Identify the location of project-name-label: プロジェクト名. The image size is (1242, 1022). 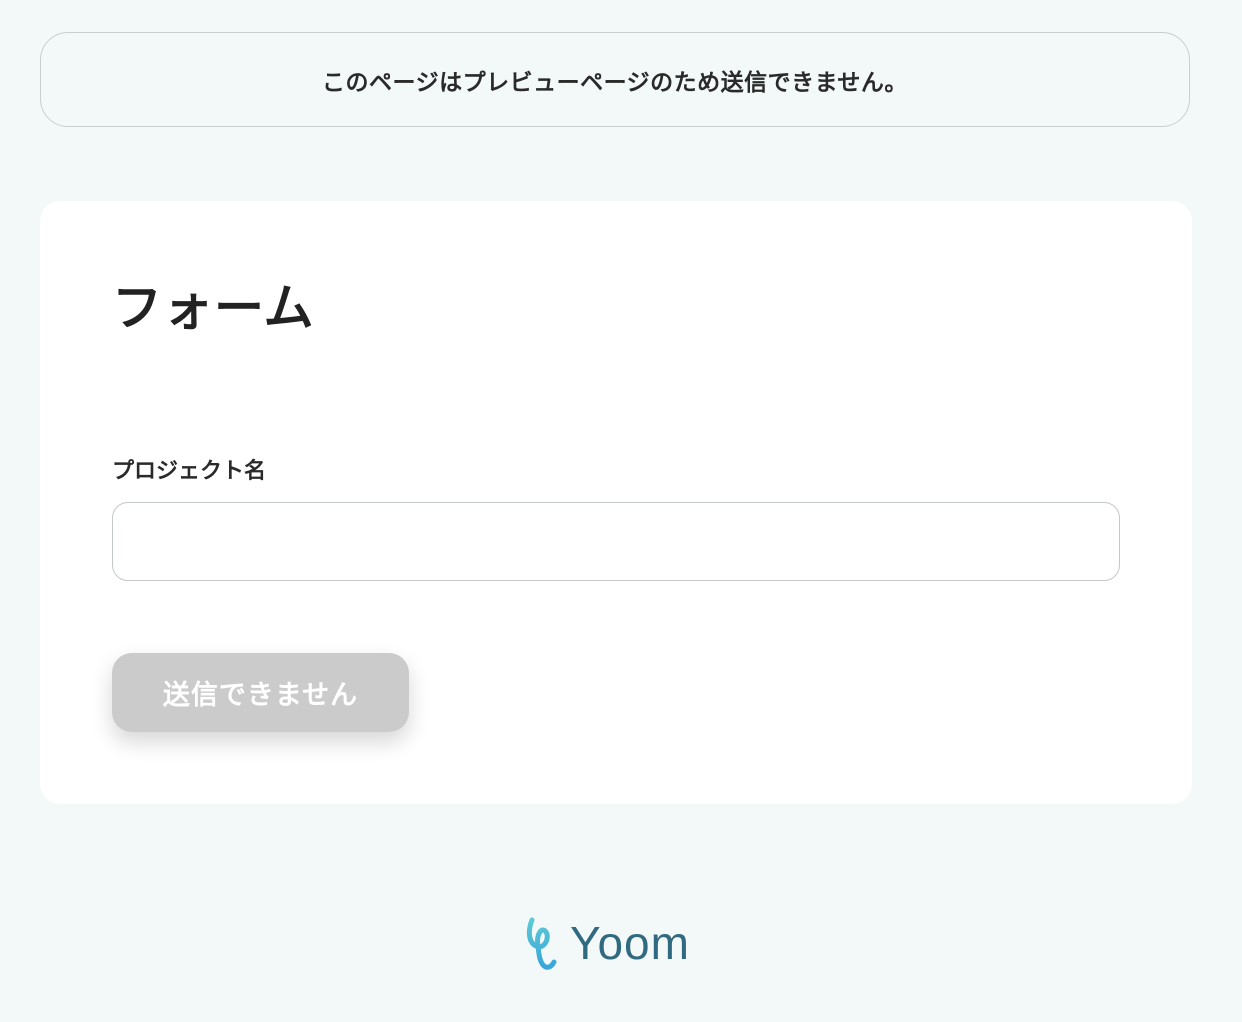
(189, 471).